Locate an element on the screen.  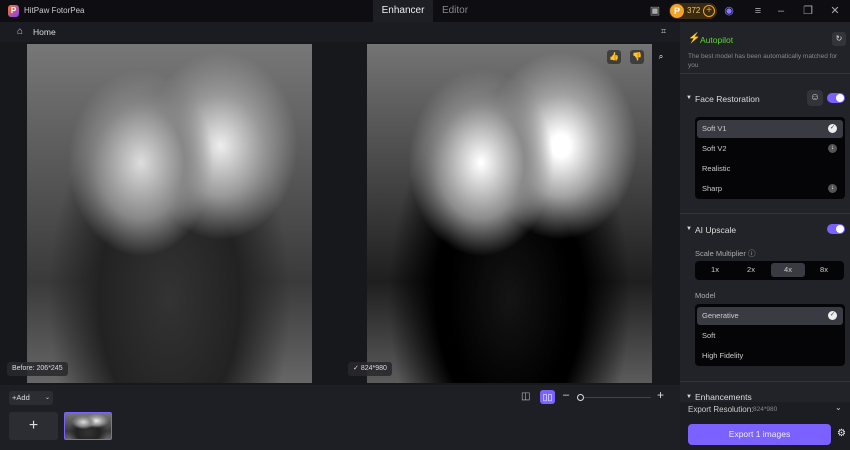
scale-1x: 1x is located at coordinates (715, 270).